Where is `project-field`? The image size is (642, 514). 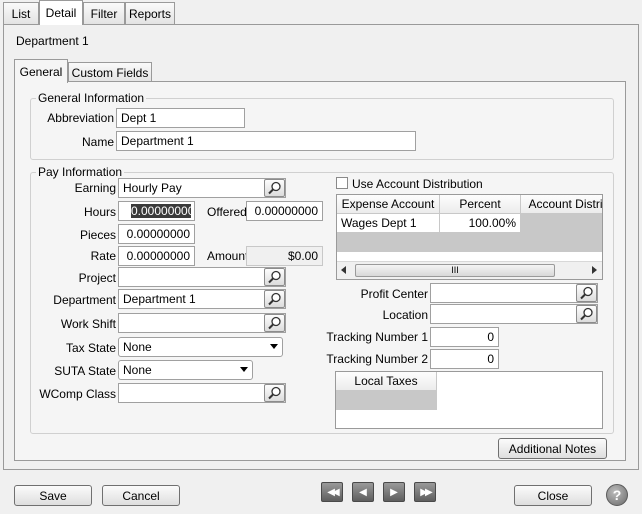 project-field is located at coordinates (202, 277).